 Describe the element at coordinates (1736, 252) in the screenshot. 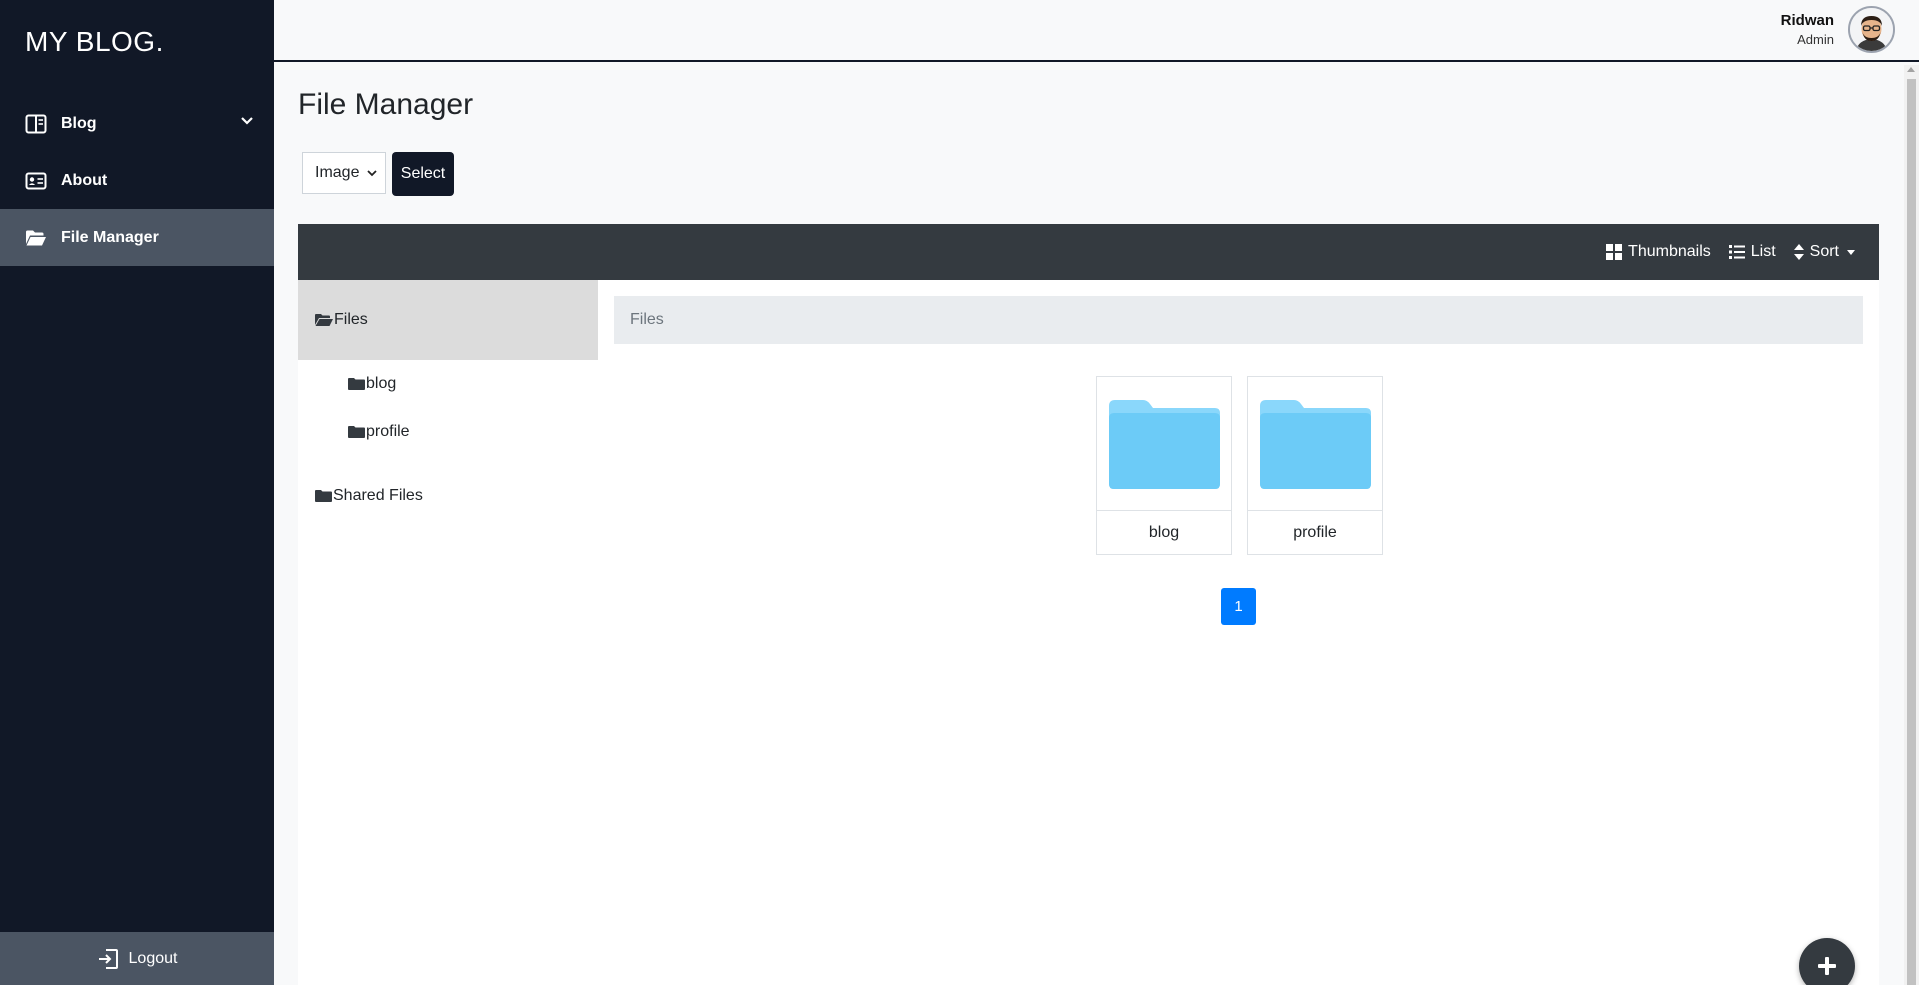

I see `list-icon` at that location.